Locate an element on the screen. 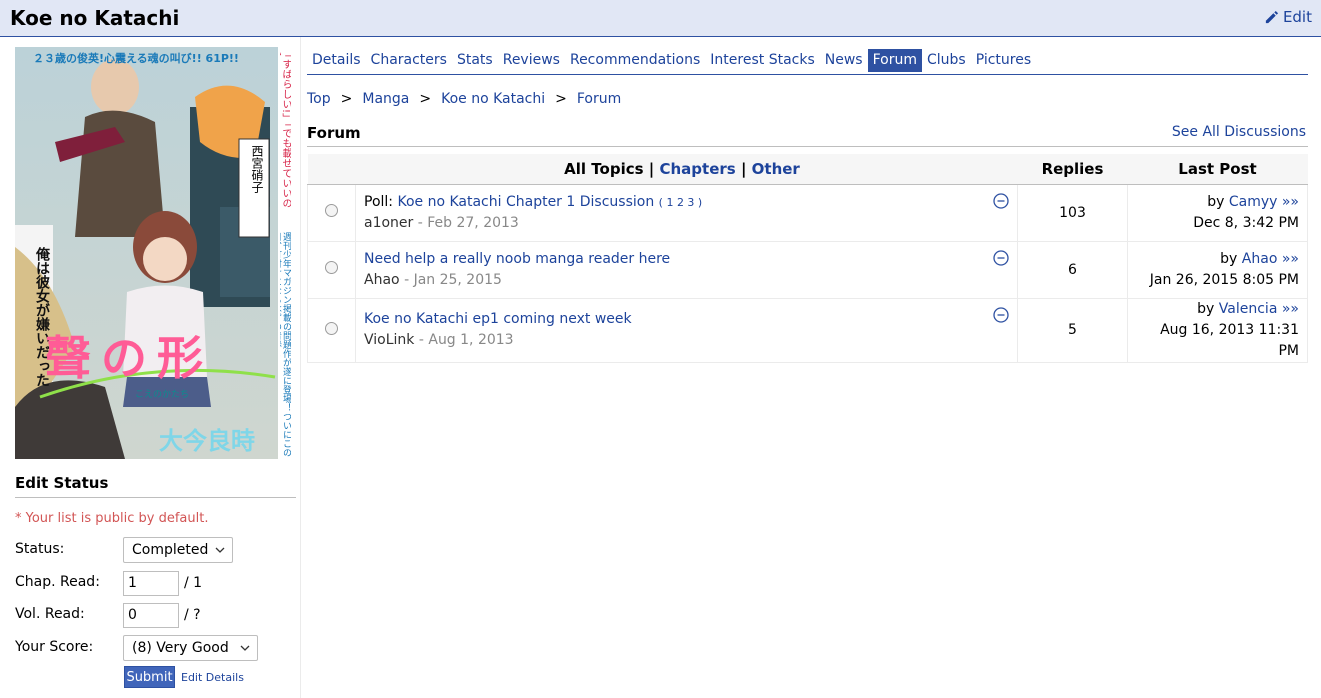  last-post-date: Aug 16, 2013 11:31 PM is located at coordinates (1229, 340).